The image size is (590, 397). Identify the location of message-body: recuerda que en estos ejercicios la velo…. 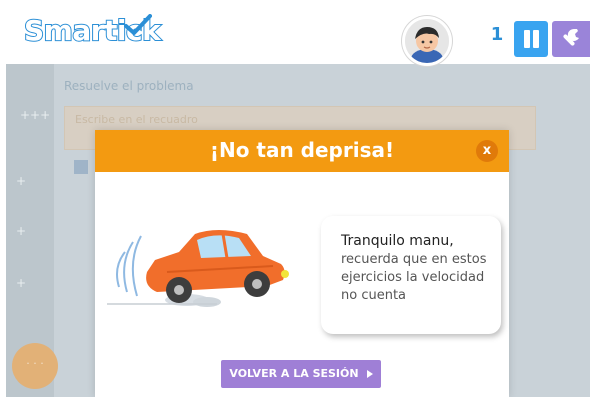
(414, 277).